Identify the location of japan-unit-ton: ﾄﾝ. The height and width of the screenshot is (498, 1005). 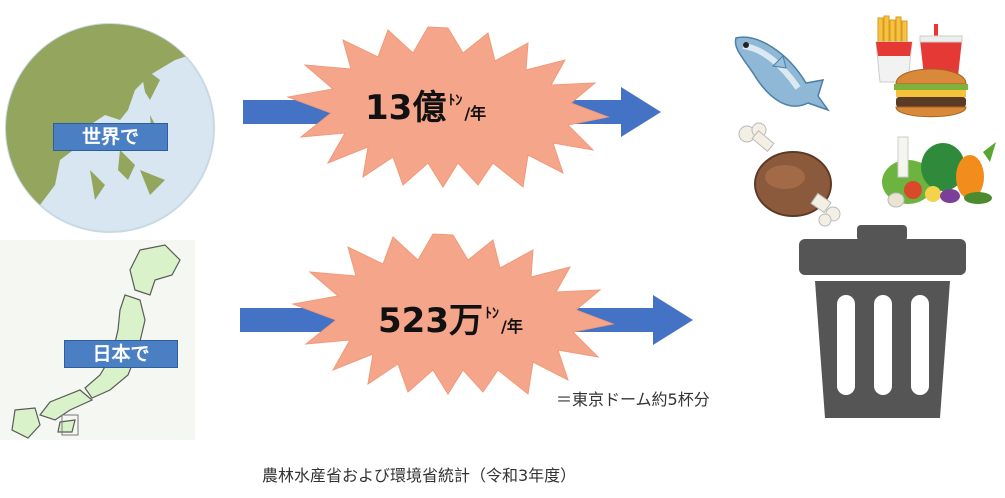
(491, 314).